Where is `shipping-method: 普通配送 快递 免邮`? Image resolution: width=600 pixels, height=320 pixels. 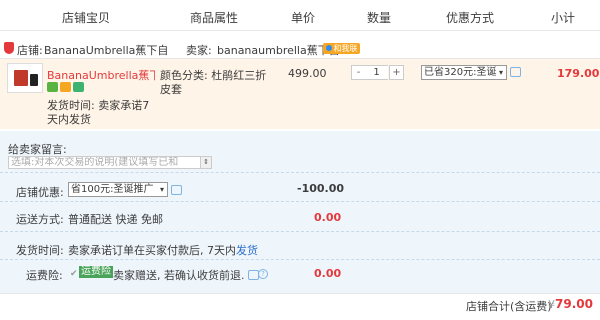 shipping-method: 普通配送 快递 免邮 is located at coordinates (115, 219).